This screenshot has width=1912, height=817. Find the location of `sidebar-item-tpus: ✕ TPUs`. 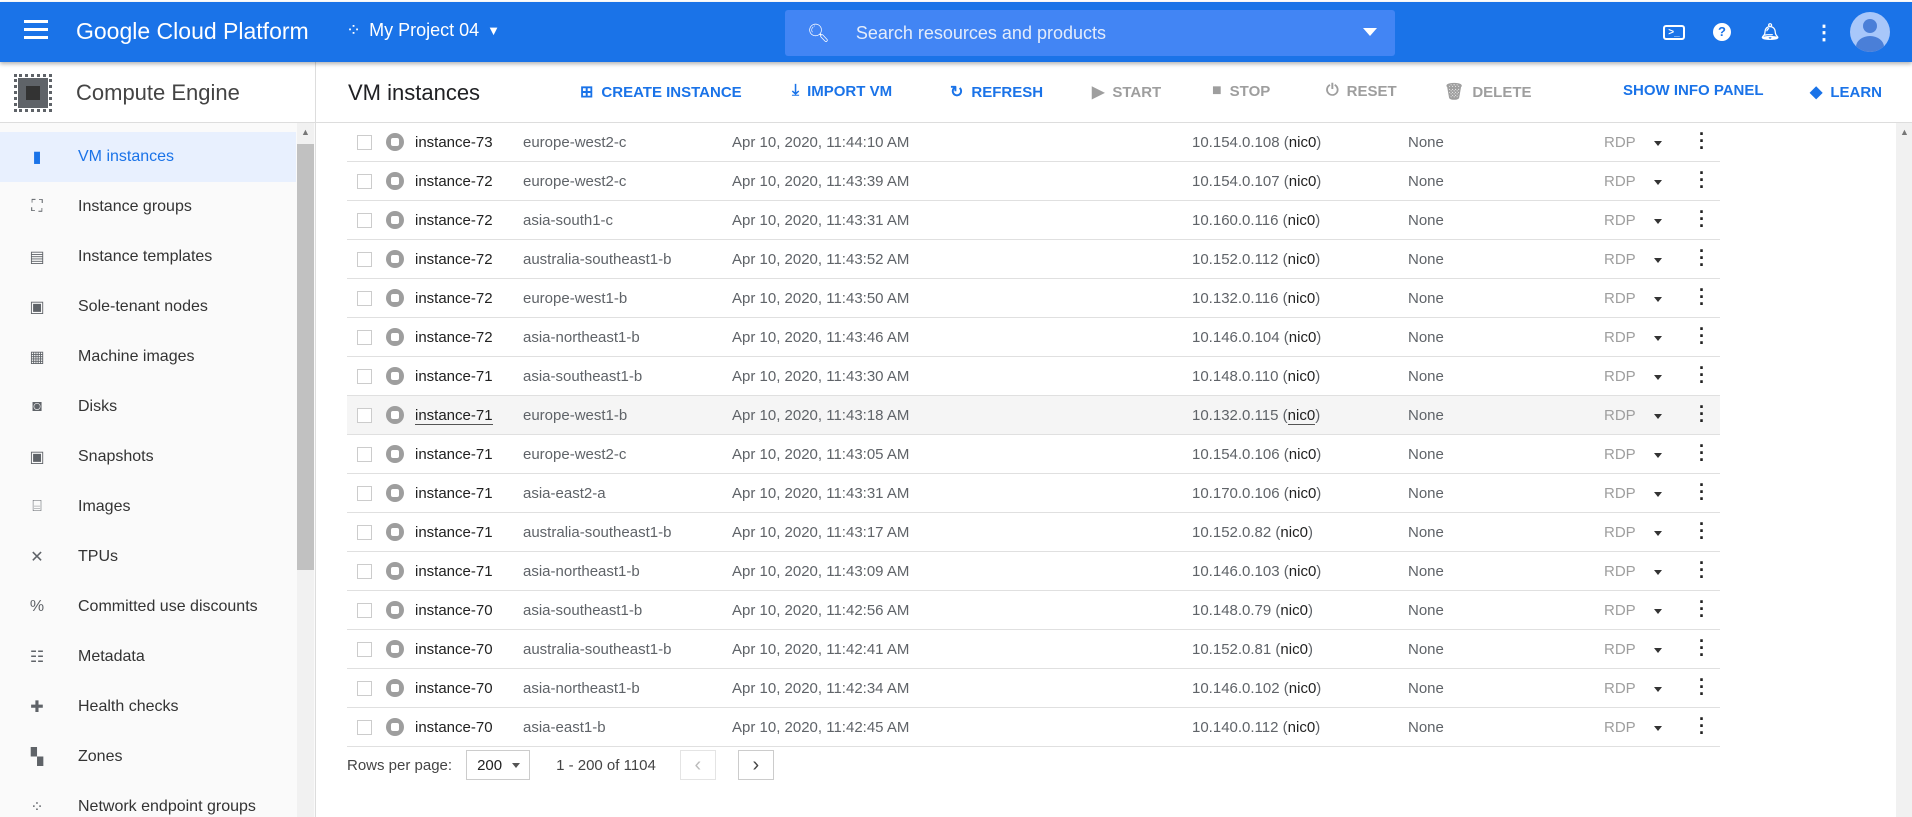

sidebar-item-tpus: ✕ TPUs is located at coordinates (148, 557).